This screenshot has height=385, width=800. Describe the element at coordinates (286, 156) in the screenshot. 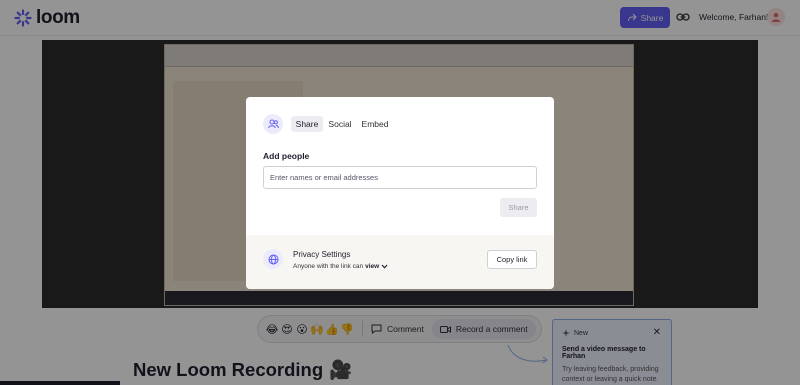

I see `add-people-label: Add people` at that location.